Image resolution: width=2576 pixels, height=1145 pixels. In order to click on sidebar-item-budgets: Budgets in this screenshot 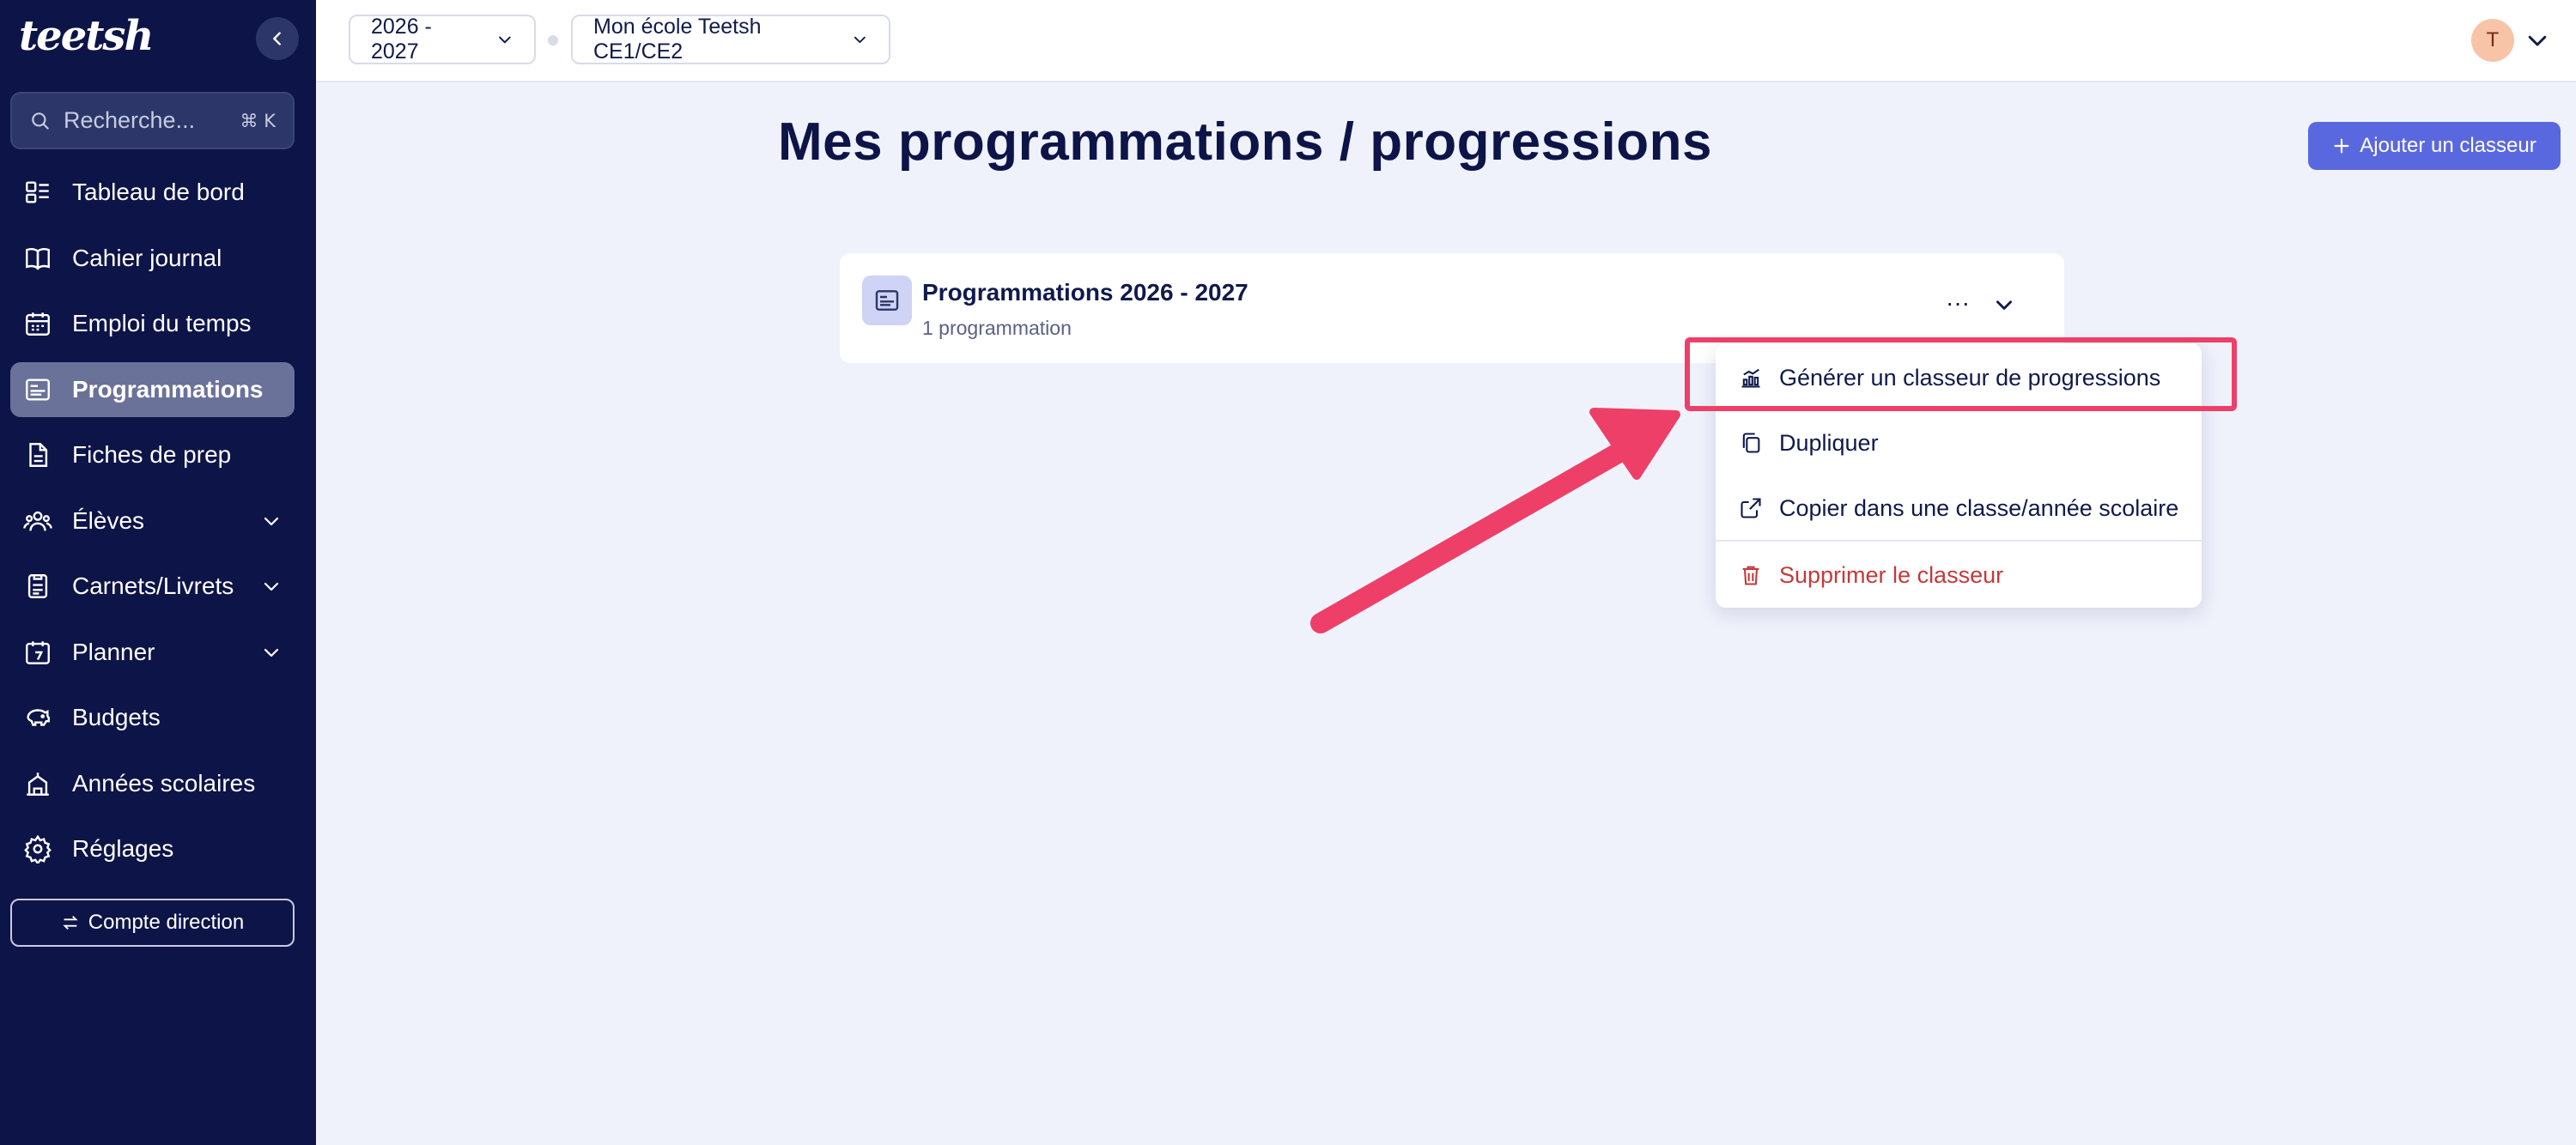, I will do `click(153, 718)`.